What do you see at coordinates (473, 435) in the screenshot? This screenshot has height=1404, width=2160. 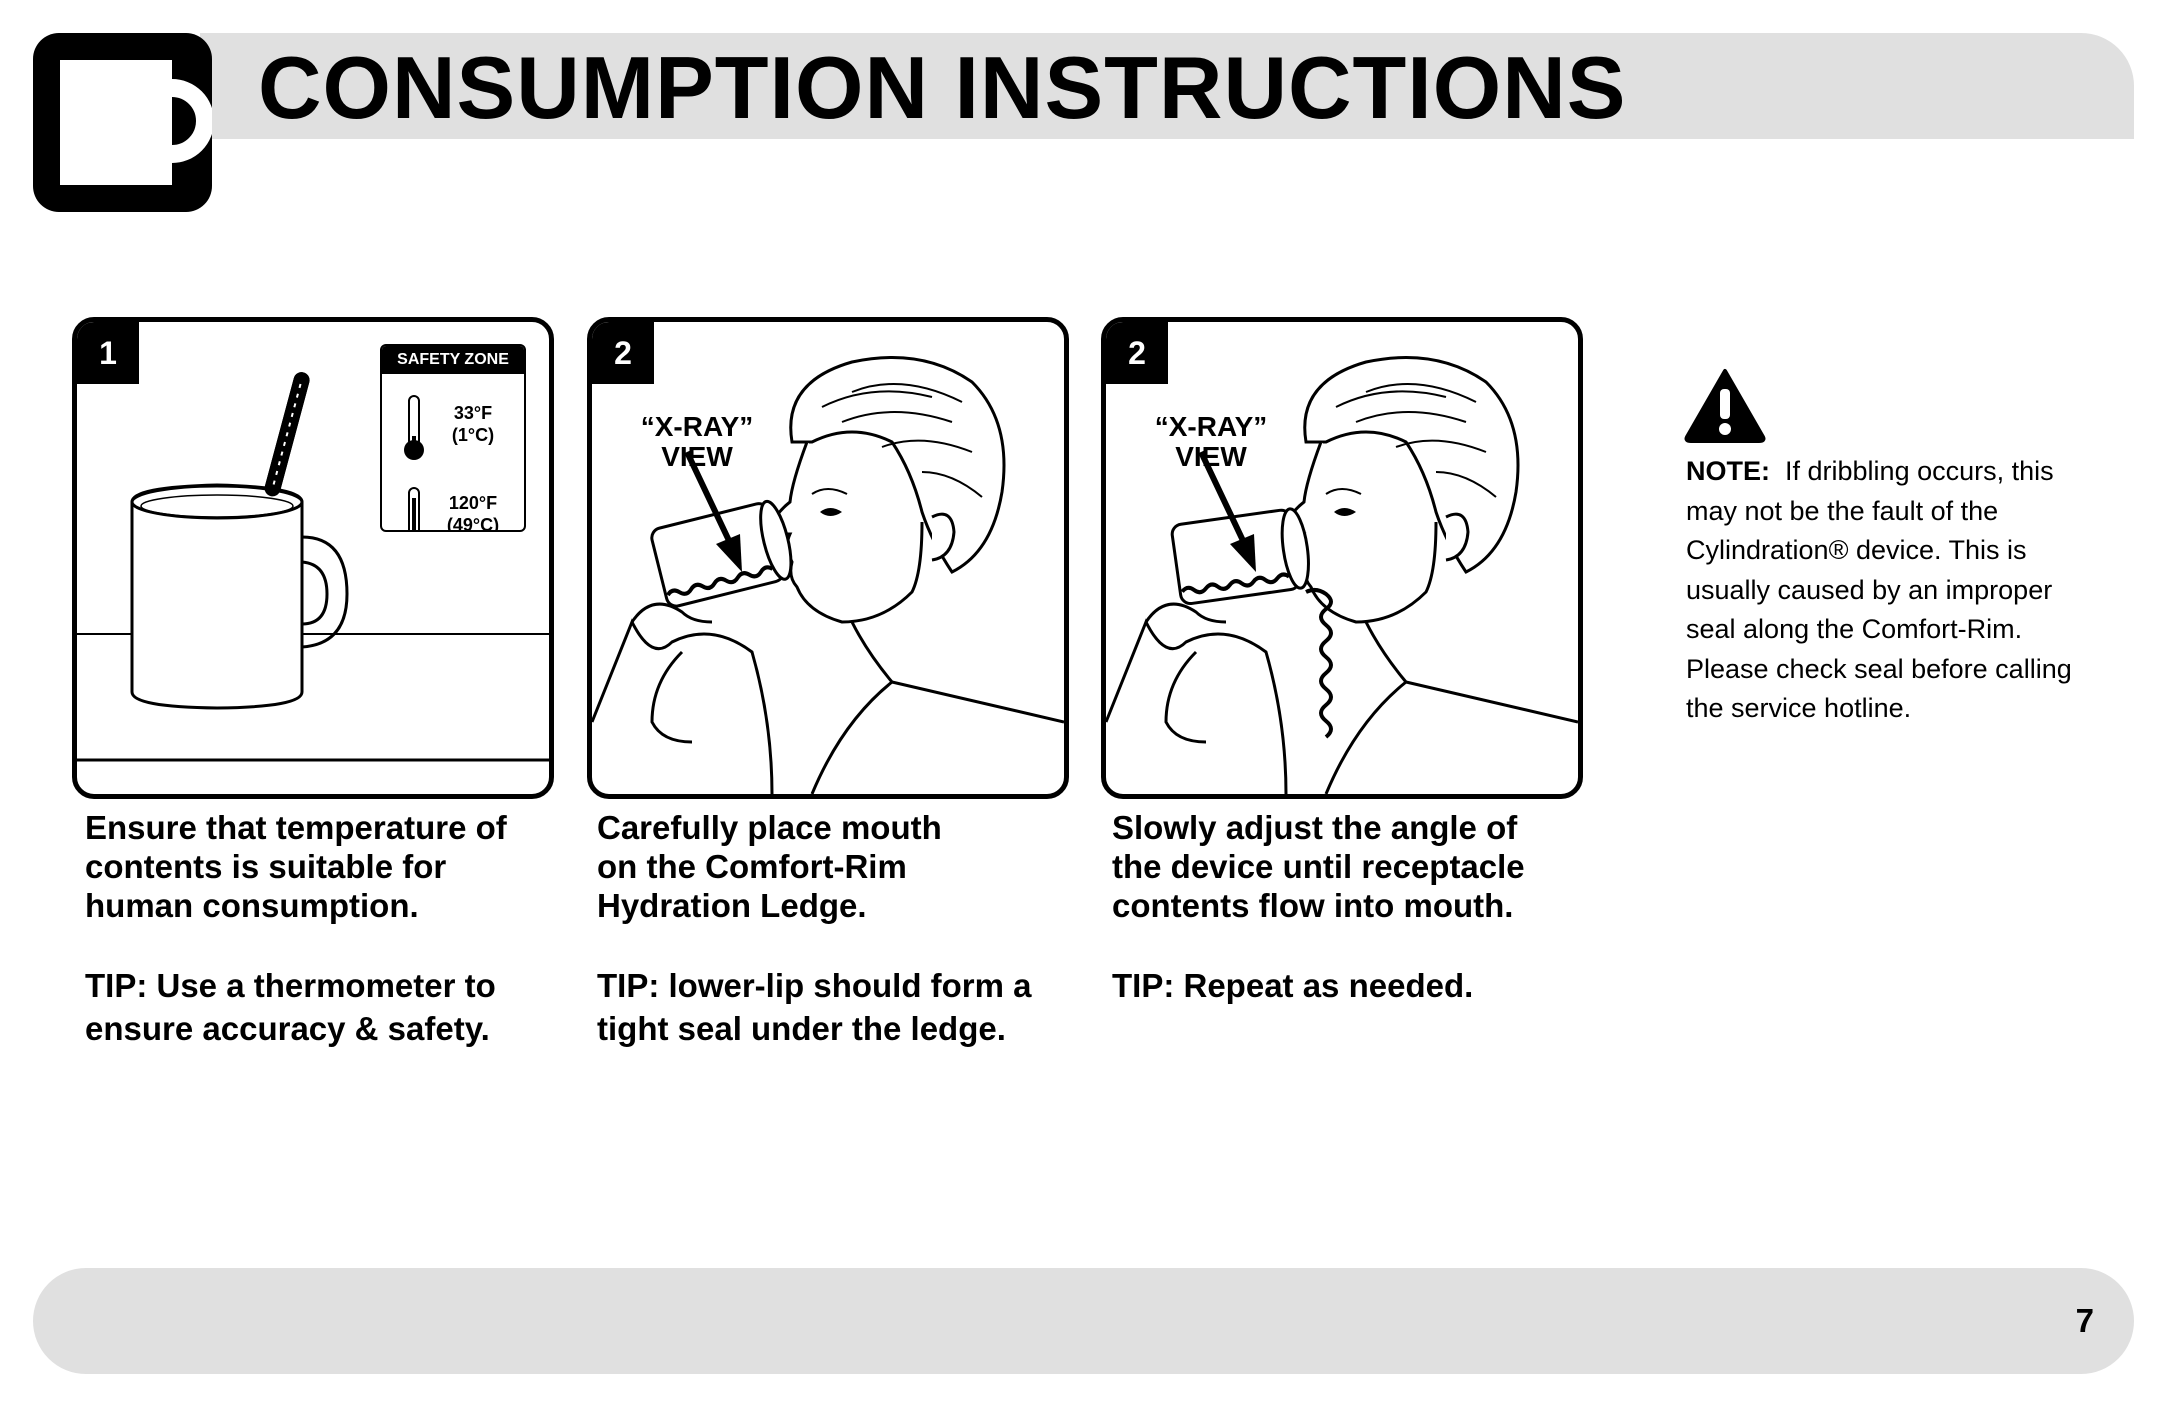 I see `safety-zone-low-c: (1°C)` at bounding box center [473, 435].